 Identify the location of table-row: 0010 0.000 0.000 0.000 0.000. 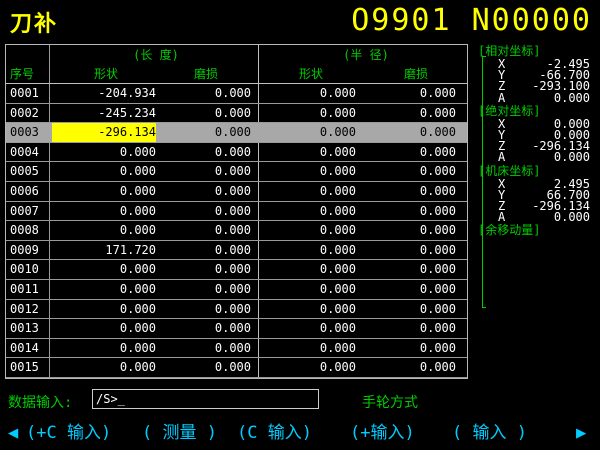
(236, 269).